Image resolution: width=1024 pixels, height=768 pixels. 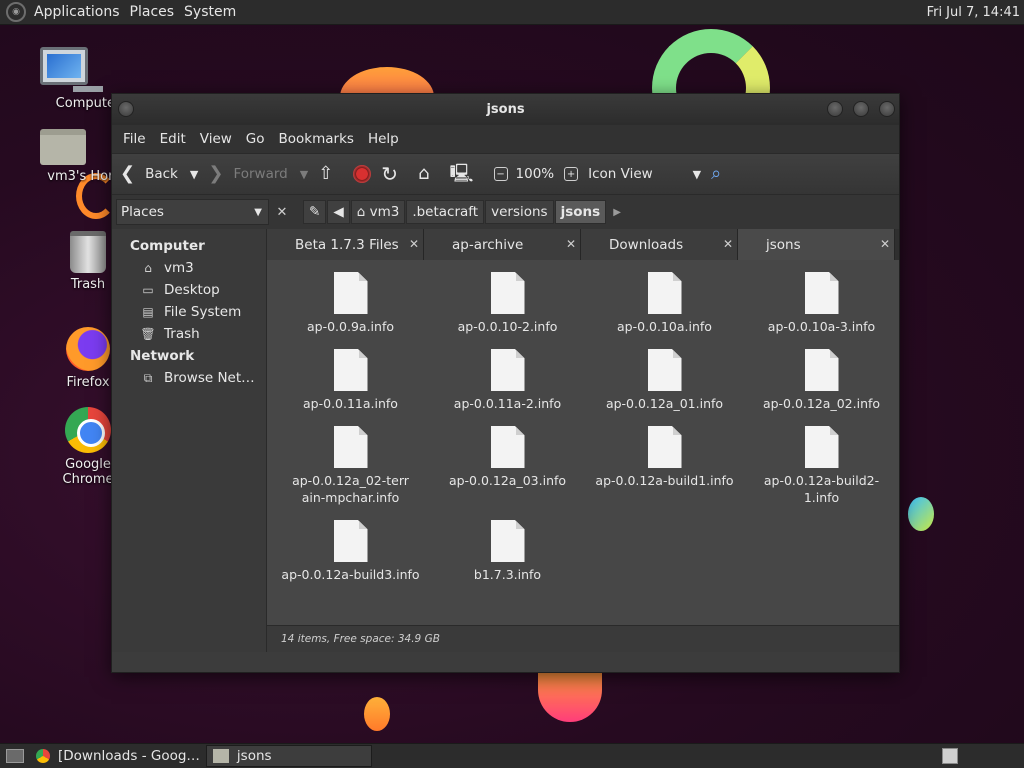 What do you see at coordinates (350, 489) in the screenshot?
I see `file-name: ap-0.0.12a_02-terrain-mpchar.info` at bounding box center [350, 489].